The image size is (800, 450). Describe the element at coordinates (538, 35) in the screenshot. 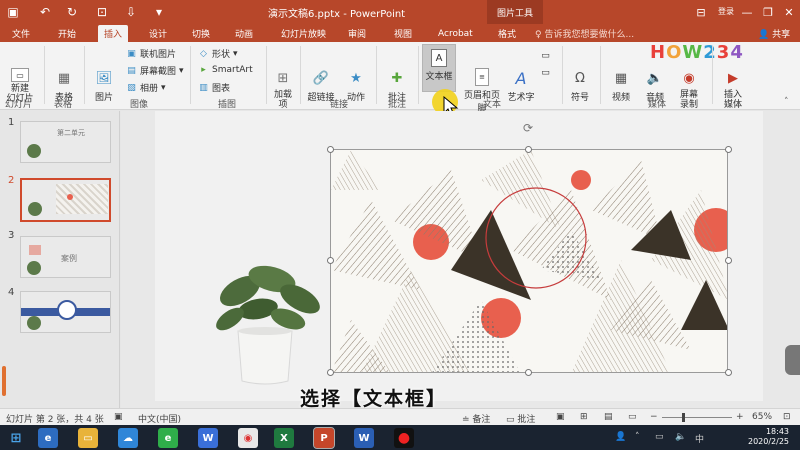

I see `lightbulb-icon: ♀` at that location.